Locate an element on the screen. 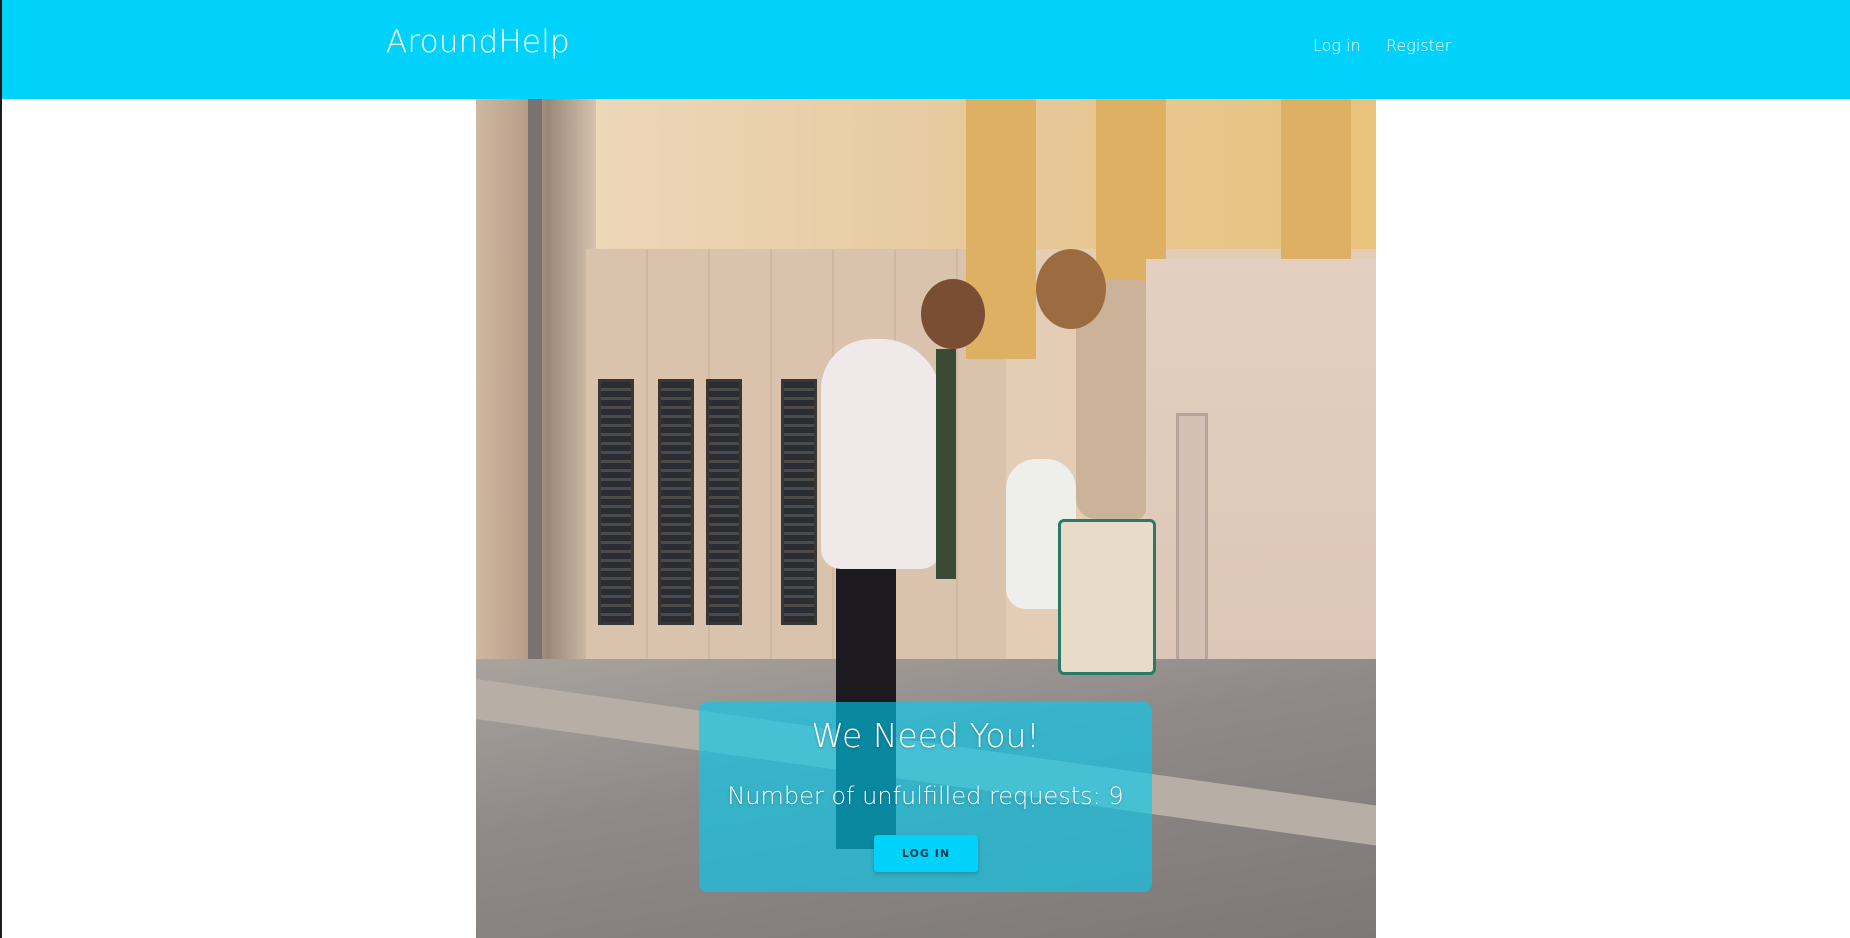  drain-pipe is located at coordinates (535, 419).